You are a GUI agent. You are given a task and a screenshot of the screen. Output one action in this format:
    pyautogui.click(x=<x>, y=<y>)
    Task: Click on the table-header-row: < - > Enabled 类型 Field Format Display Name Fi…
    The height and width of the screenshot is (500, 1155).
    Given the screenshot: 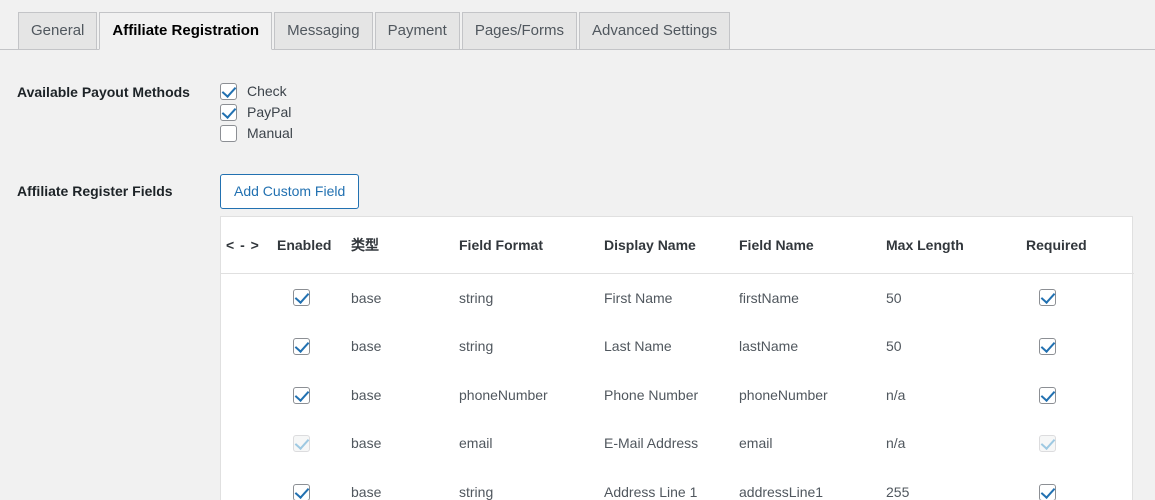 What is the action you would take?
    pyautogui.click(x=677, y=245)
    